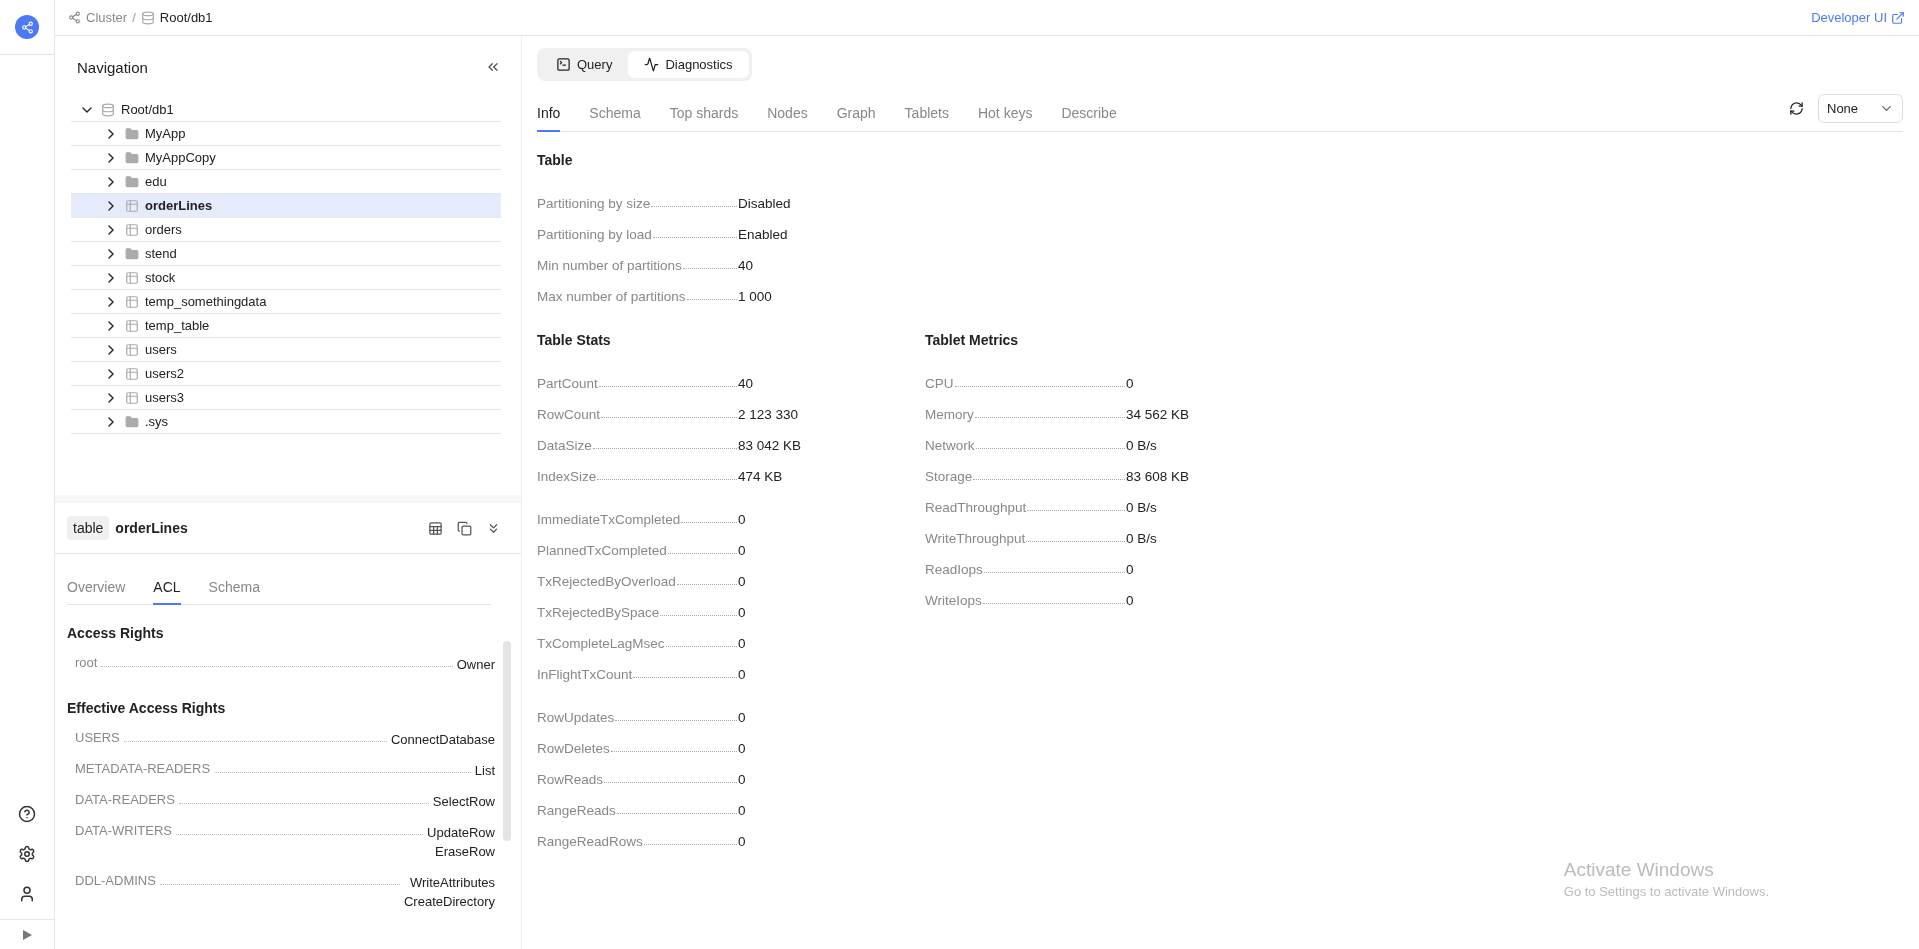 Image resolution: width=1919 pixels, height=949 pixels. I want to click on metric-label: CPU, so click(939, 383).